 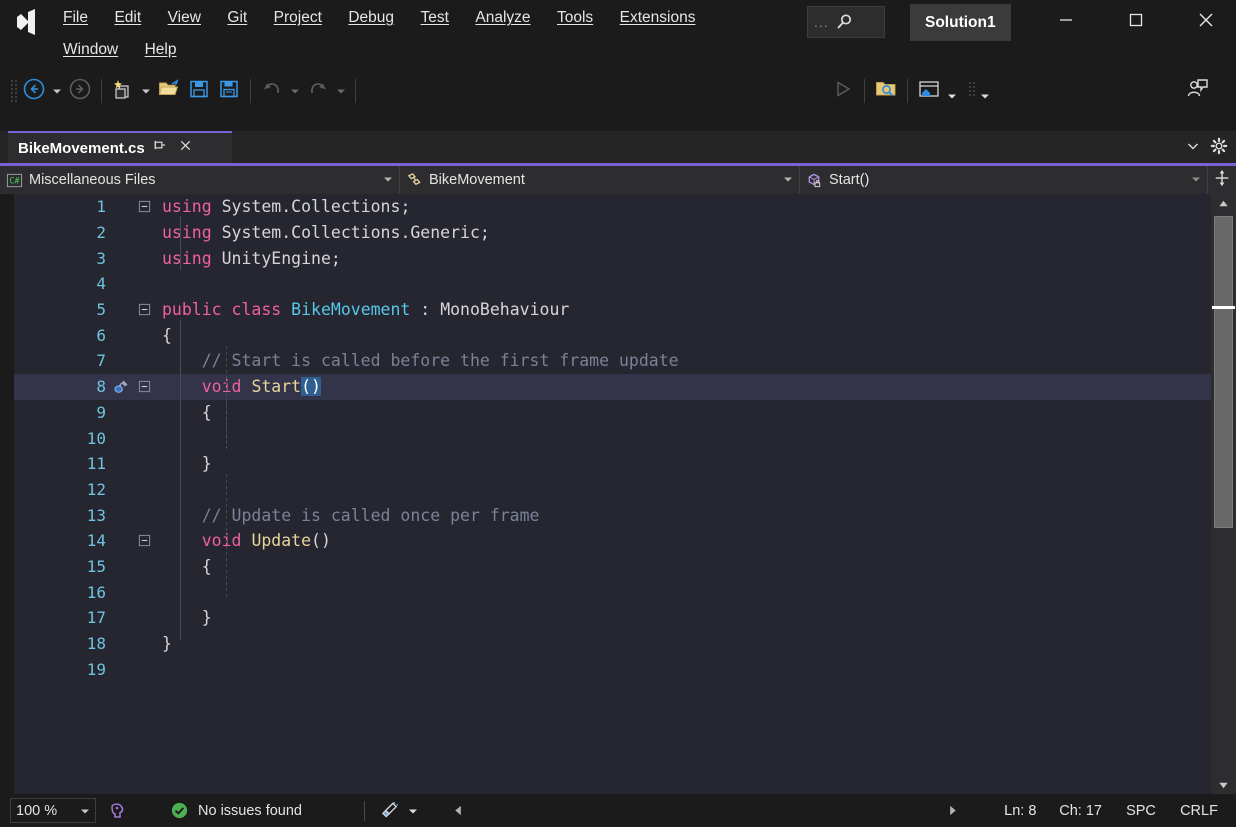 What do you see at coordinates (929, 91) in the screenshot?
I see `window-layout-button` at bounding box center [929, 91].